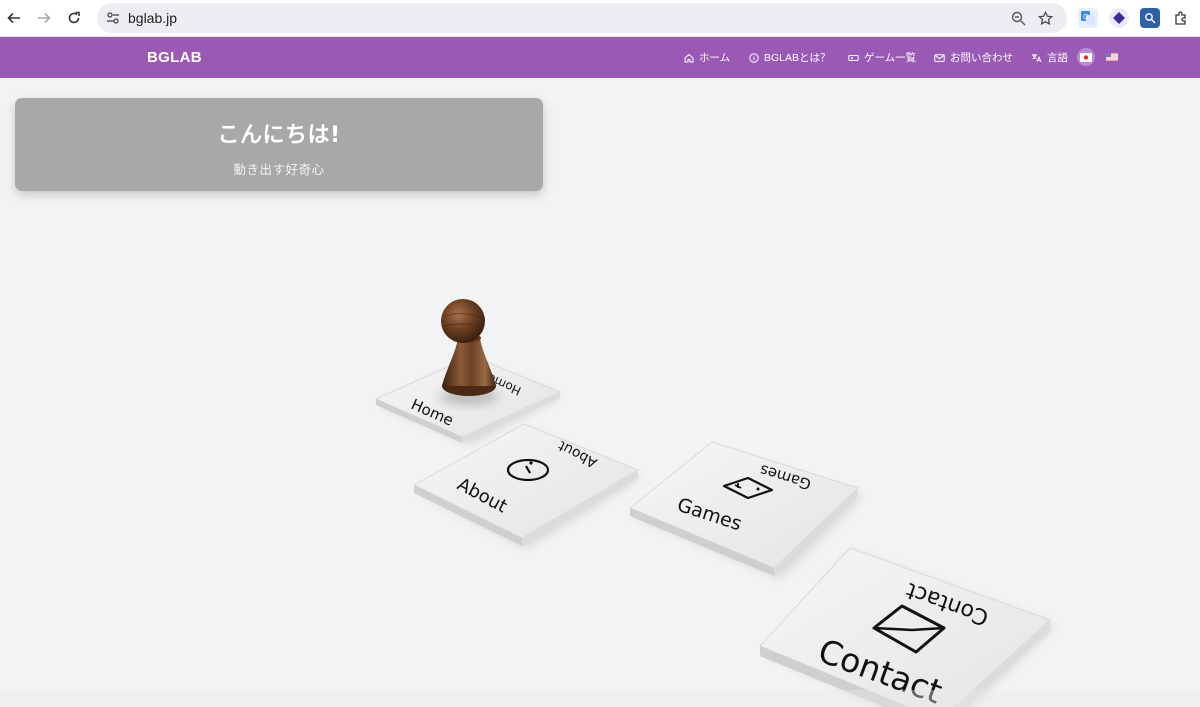 The height and width of the screenshot is (707, 1200). What do you see at coordinates (1086, 57) in the screenshot?
I see `japanese-flag-icon` at bounding box center [1086, 57].